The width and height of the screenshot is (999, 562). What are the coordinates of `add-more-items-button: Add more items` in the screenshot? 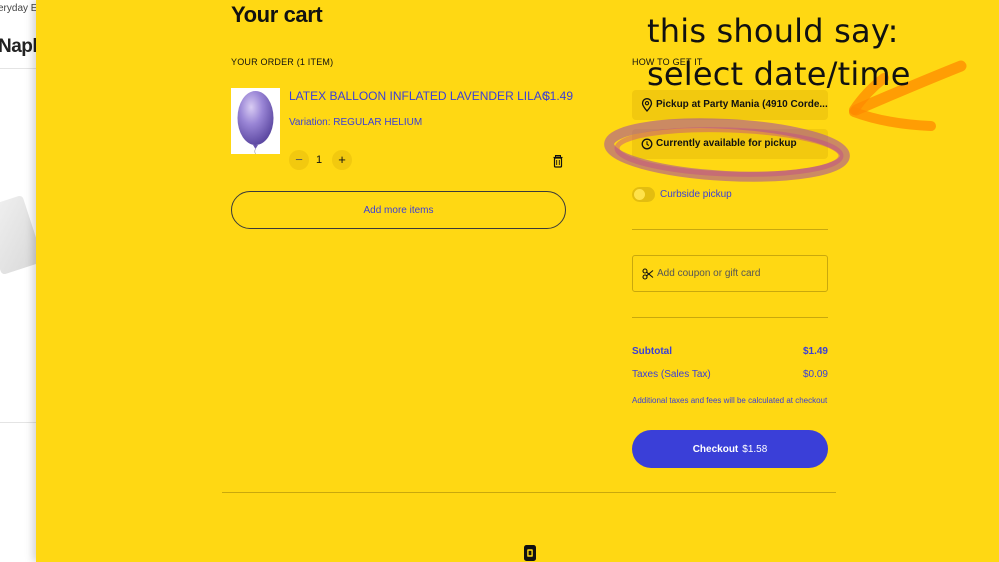 It's located at (398, 210).